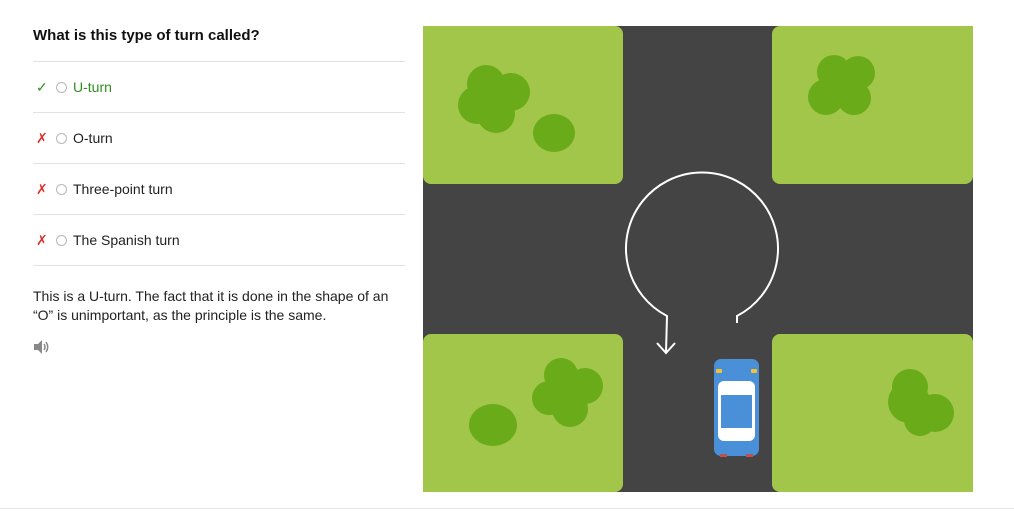 Image resolution: width=1014 pixels, height=511 pixels. Describe the element at coordinates (42, 86) in the screenshot. I see `checkmark-icon: ✓` at that location.